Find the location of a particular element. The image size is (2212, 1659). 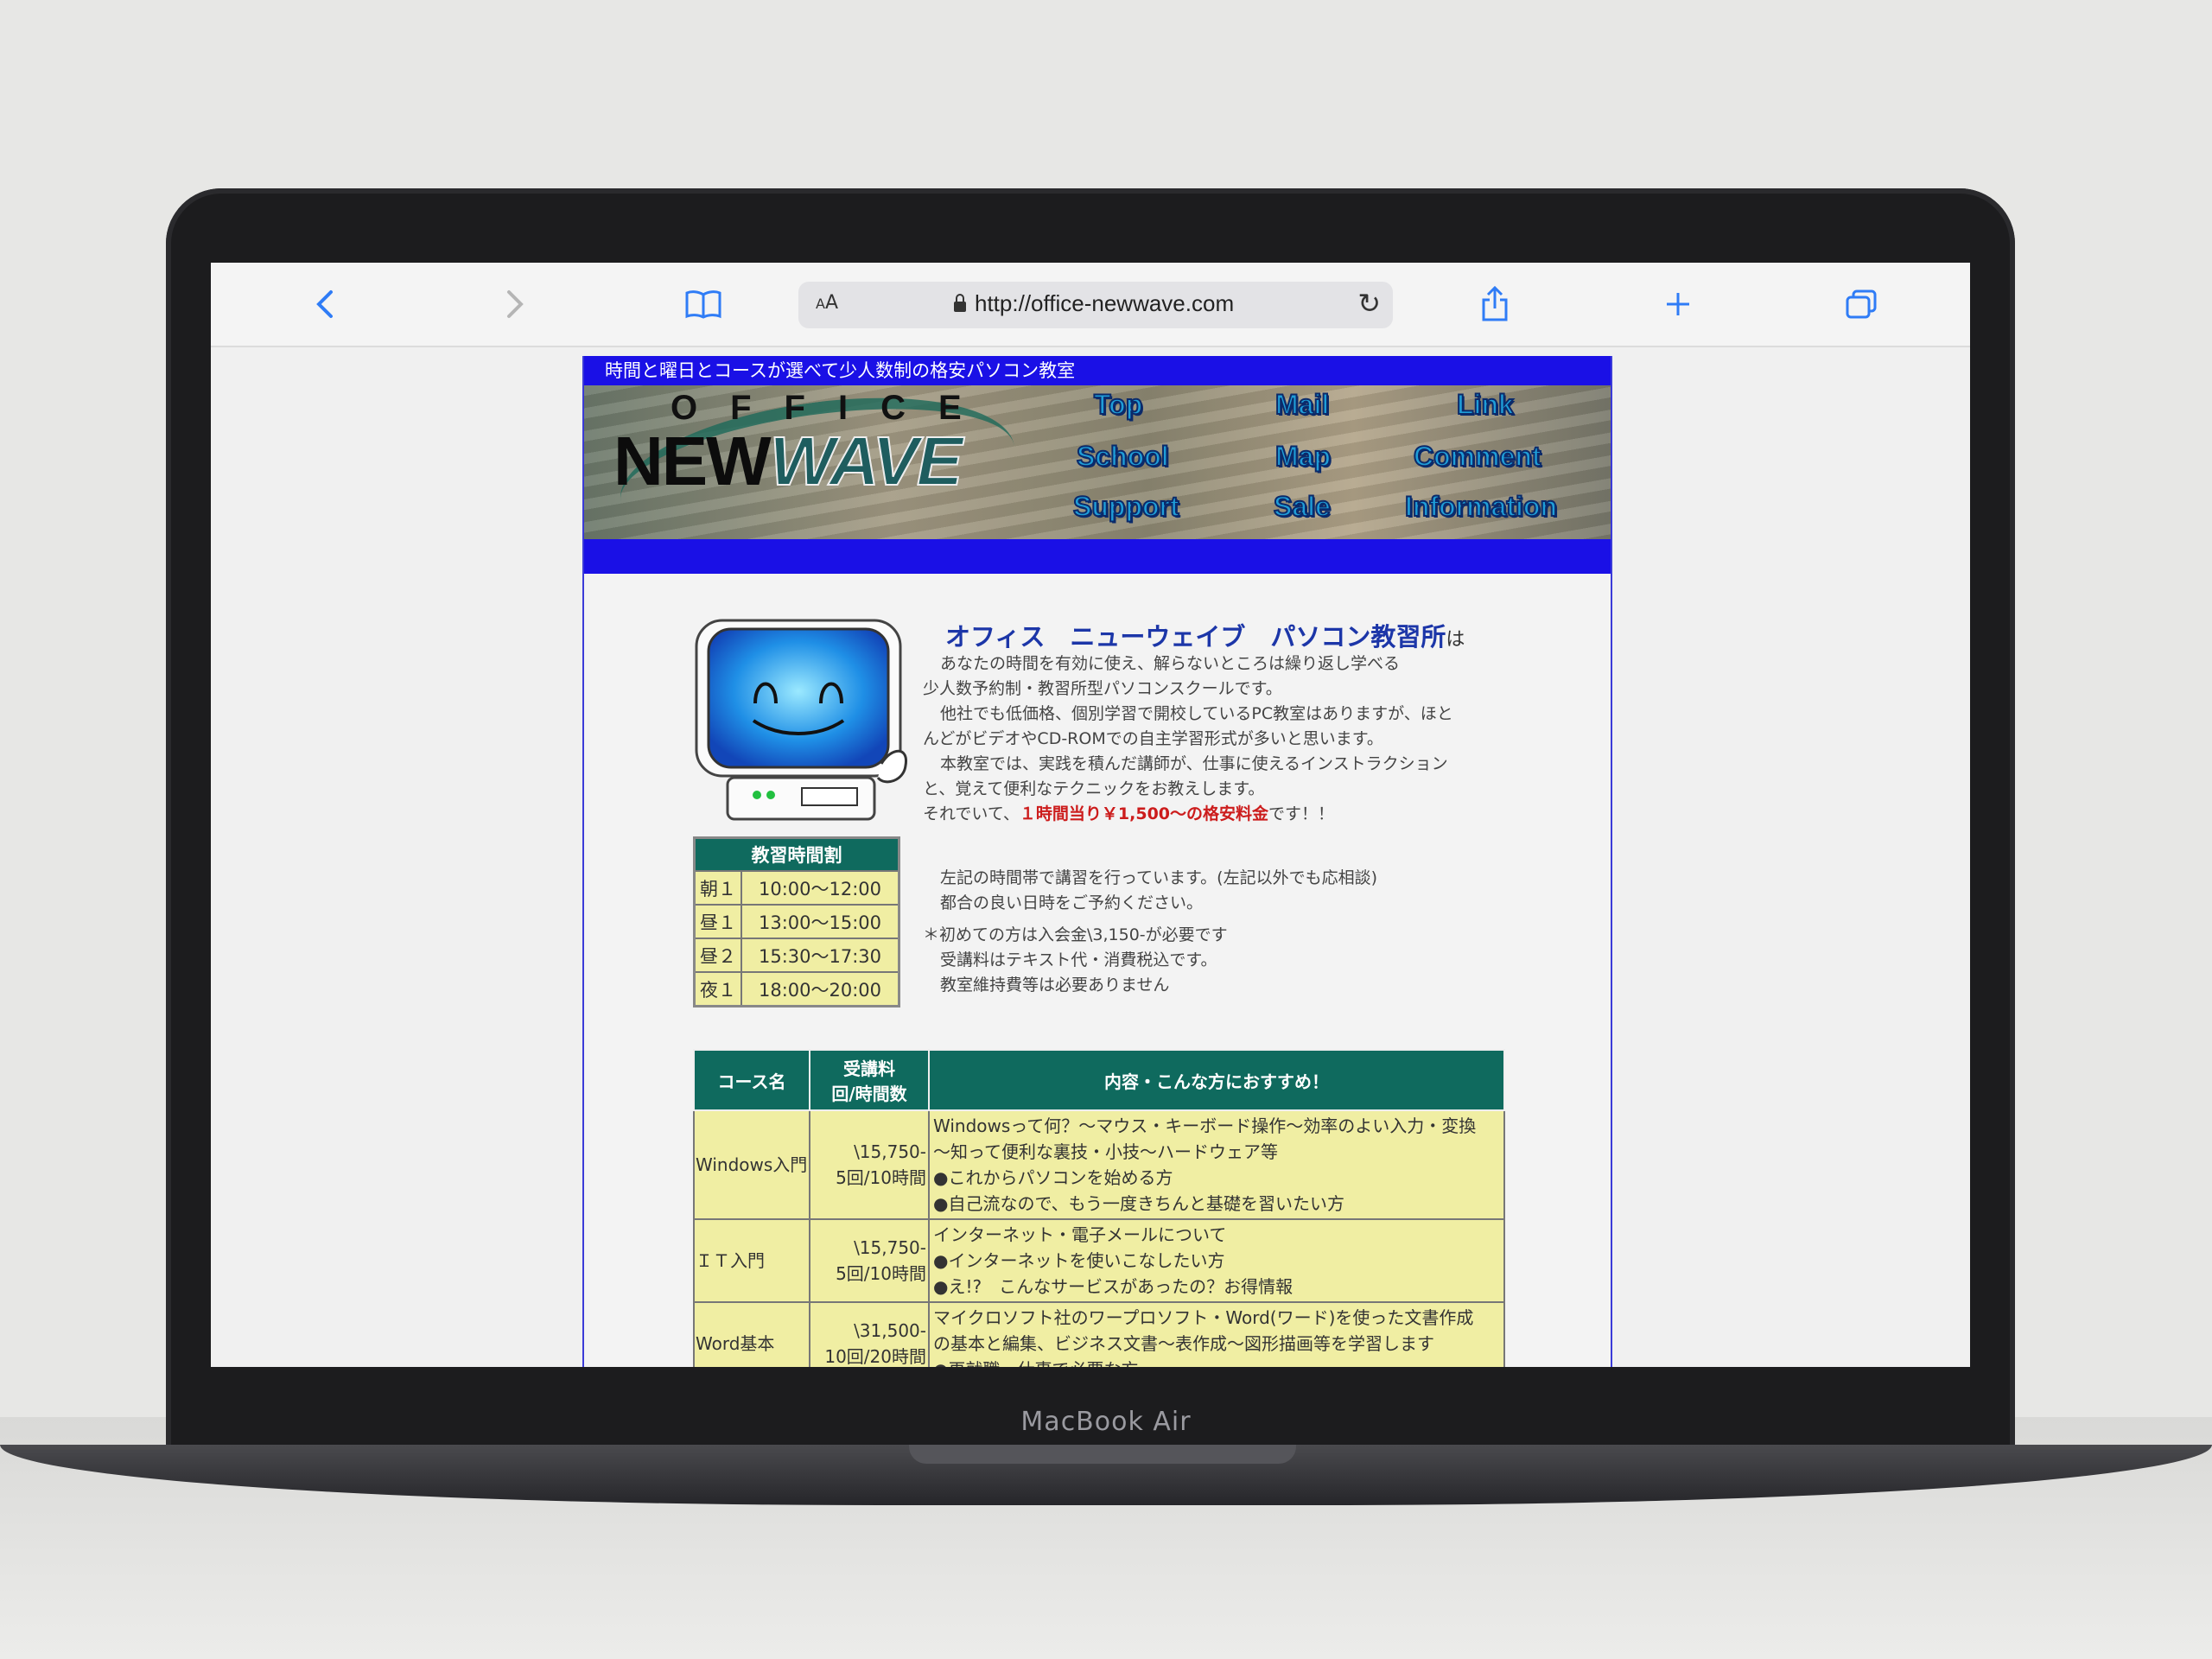

schedule-slot: 夜１ is located at coordinates (717, 989).